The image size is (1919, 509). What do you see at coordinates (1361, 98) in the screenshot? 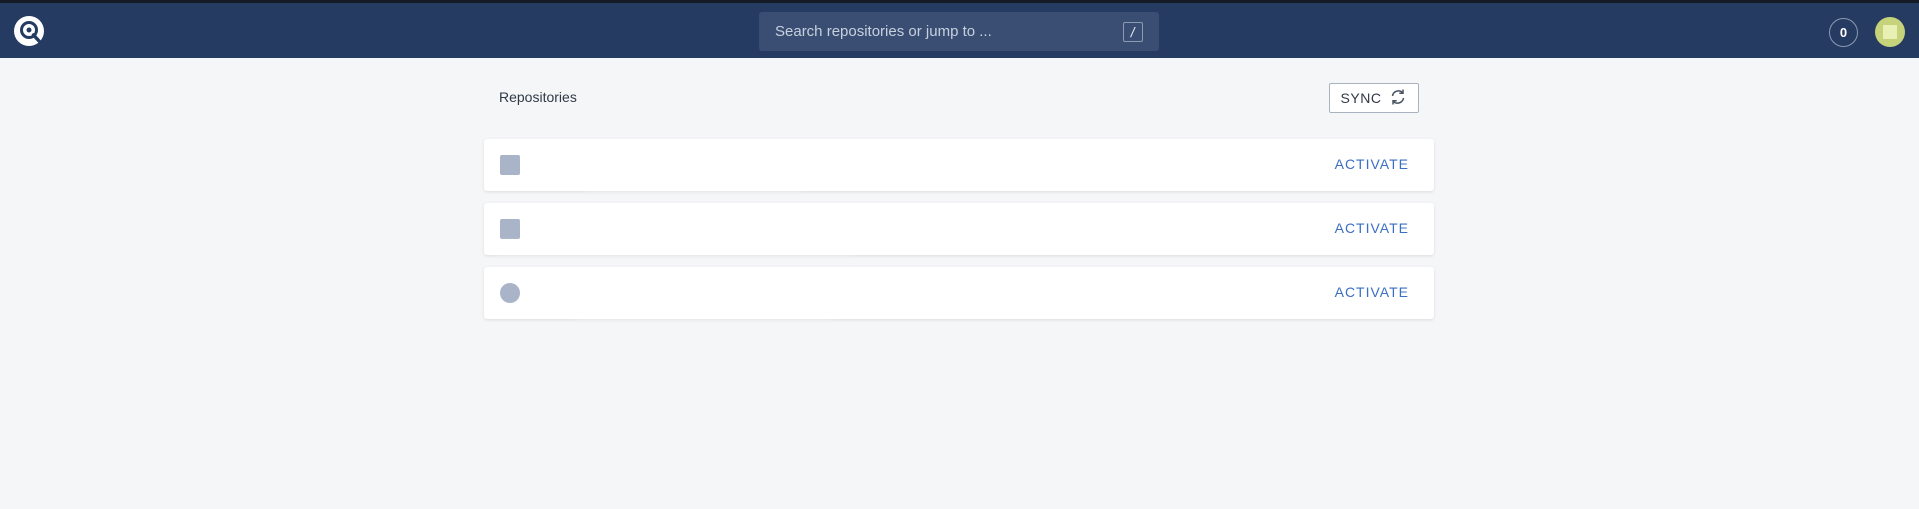
I see `sync-button-label: SYNC` at bounding box center [1361, 98].